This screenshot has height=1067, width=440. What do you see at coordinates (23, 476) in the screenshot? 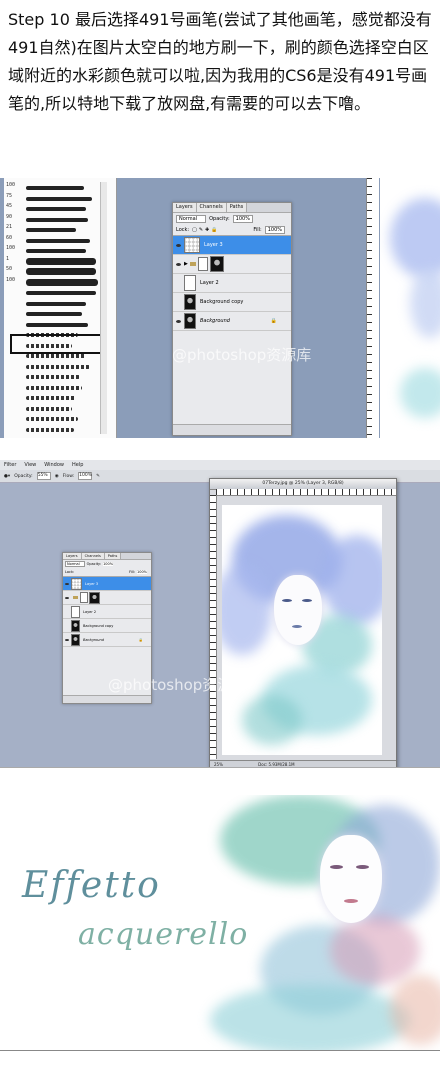
I see `options-opacity-label: Opacity:` at bounding box center [23, 476].